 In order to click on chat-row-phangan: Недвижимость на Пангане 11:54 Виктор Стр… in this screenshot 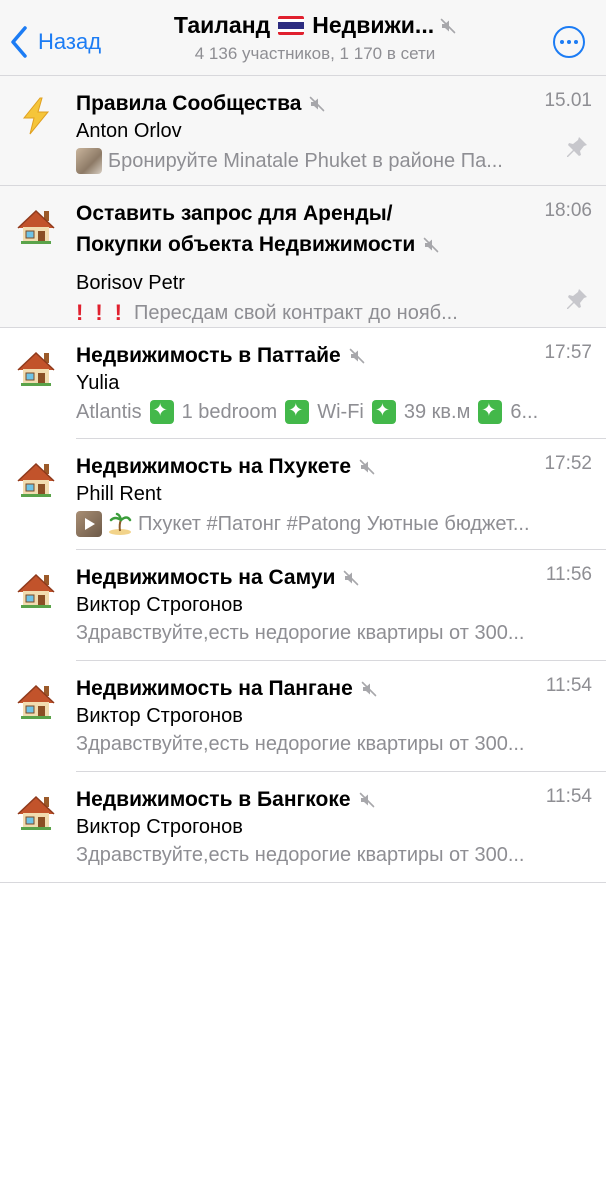, I will do `click(303, 716)`.